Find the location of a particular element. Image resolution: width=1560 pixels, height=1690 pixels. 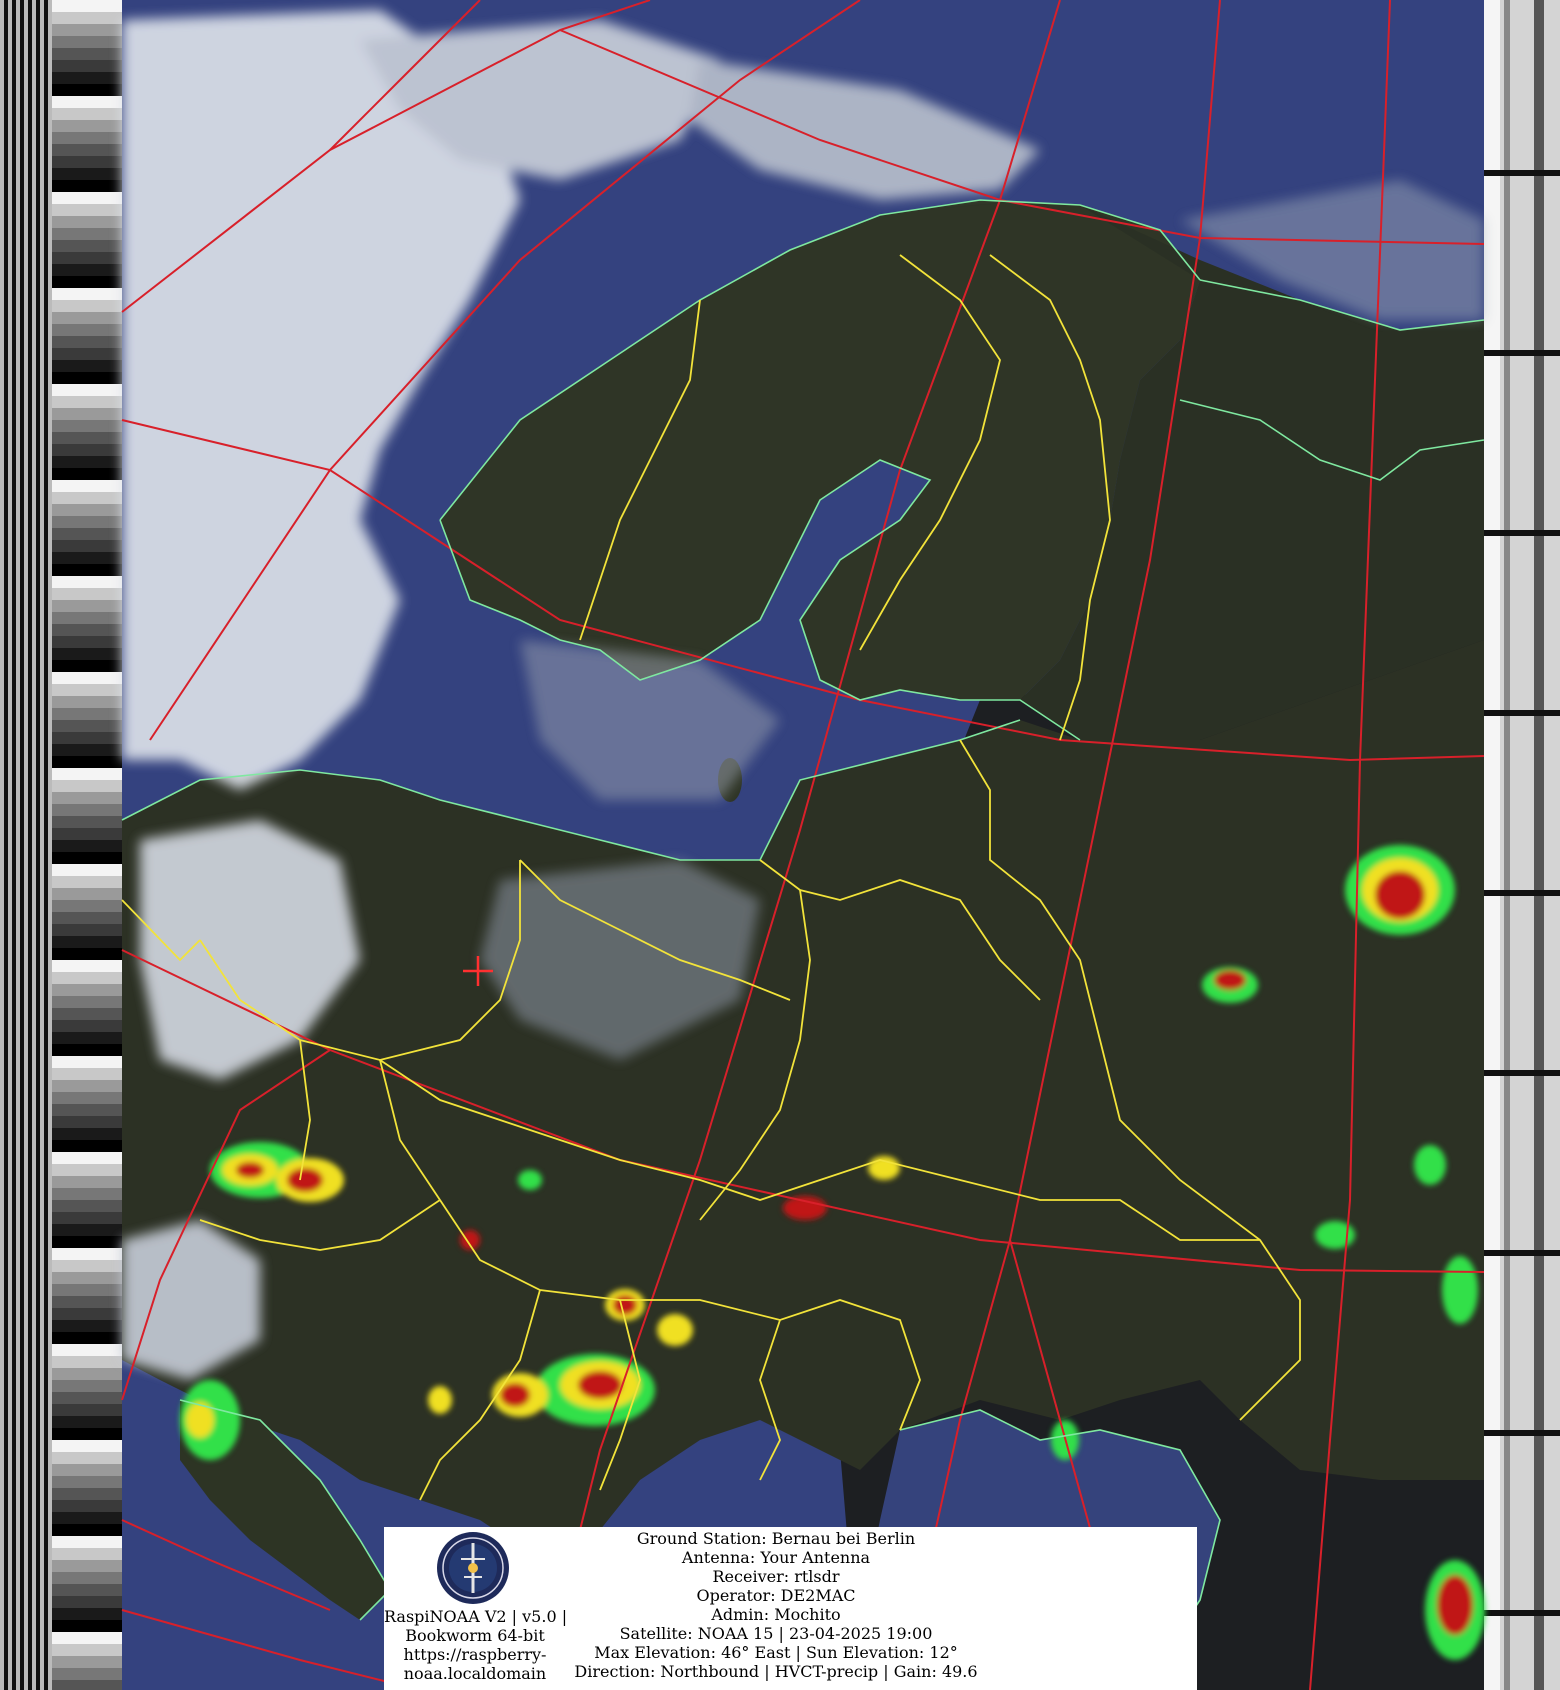

antenna-text: Antenna: Your Antenna is located at coordinates (776, 1557).